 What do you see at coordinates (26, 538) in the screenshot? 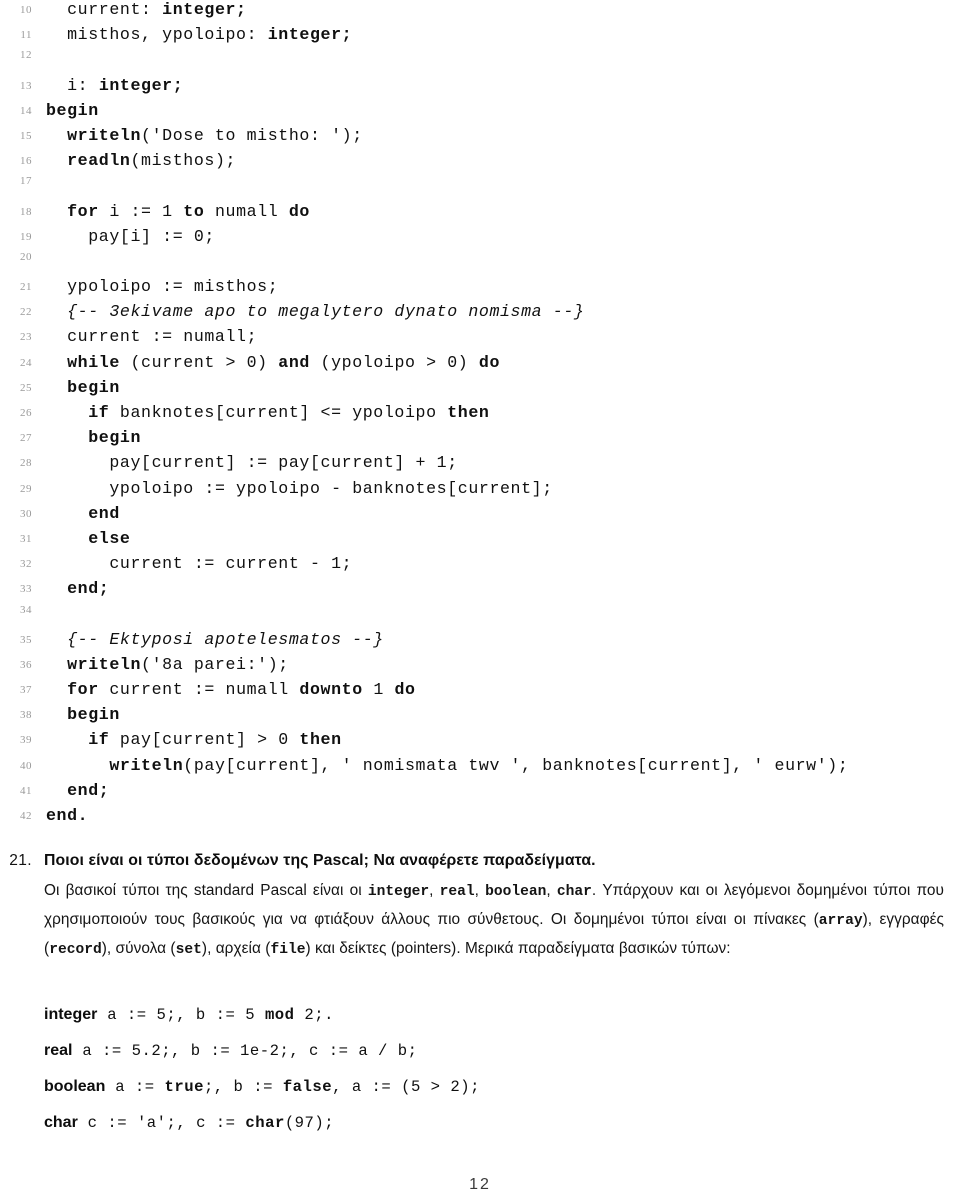
I see `code-line-number: 31` at bounding box center [26, 538].